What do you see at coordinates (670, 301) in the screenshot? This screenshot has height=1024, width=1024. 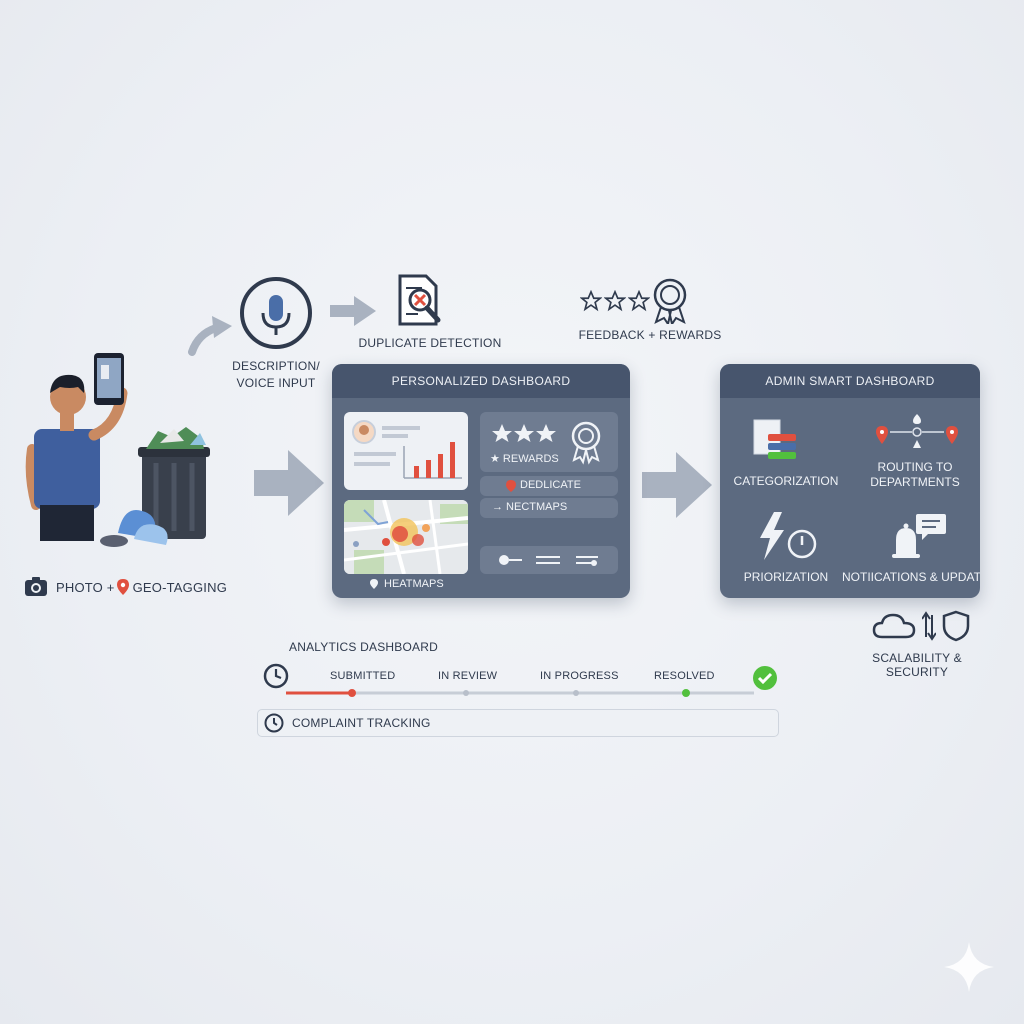 I see `award-badge-icon` at bounding box center [670, 301].